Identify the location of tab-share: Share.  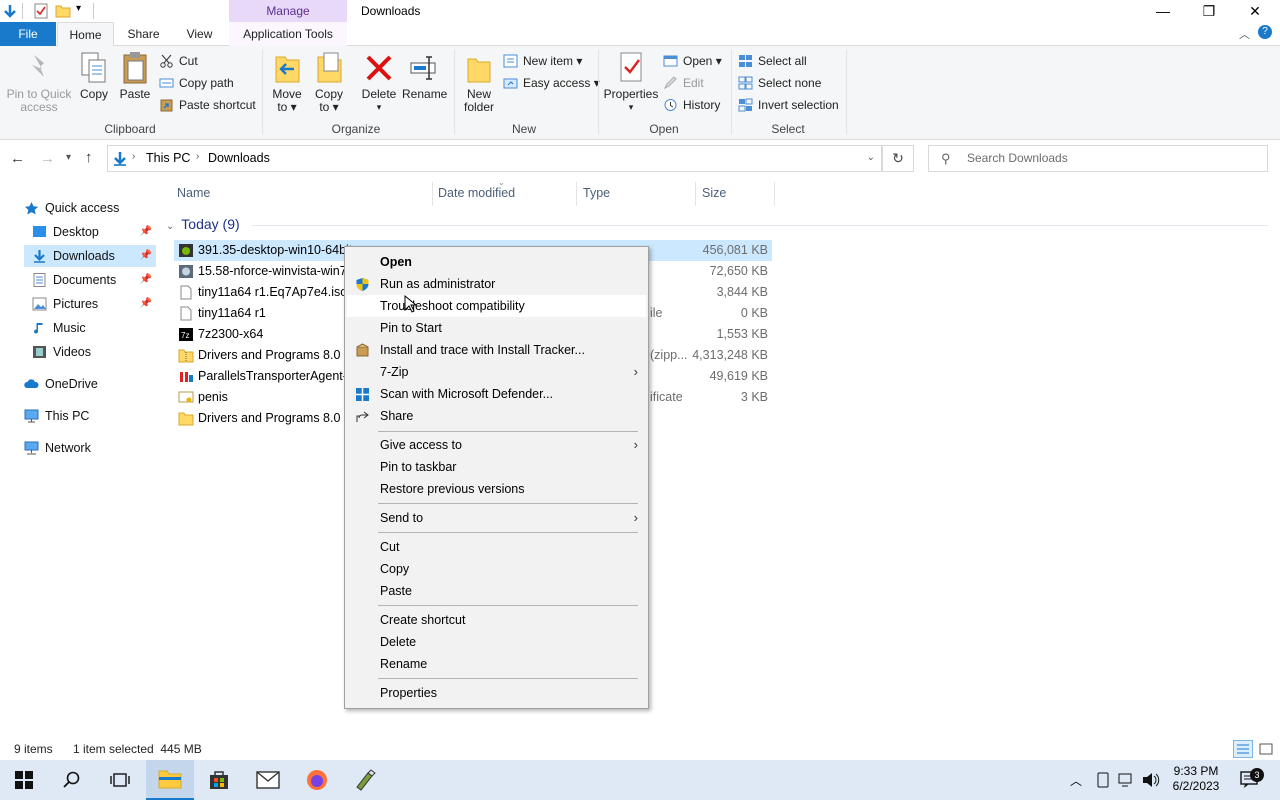
(143, 34).